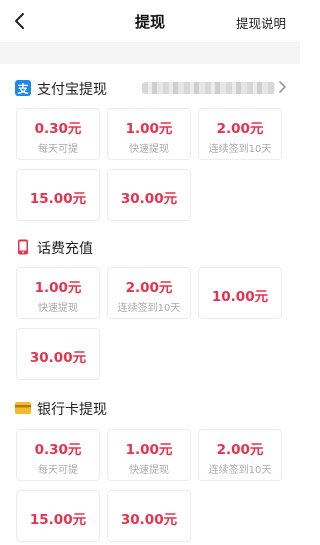  Describe the element at coordinates (208, 88) in the screenshot. I see `masked-account` at that location.